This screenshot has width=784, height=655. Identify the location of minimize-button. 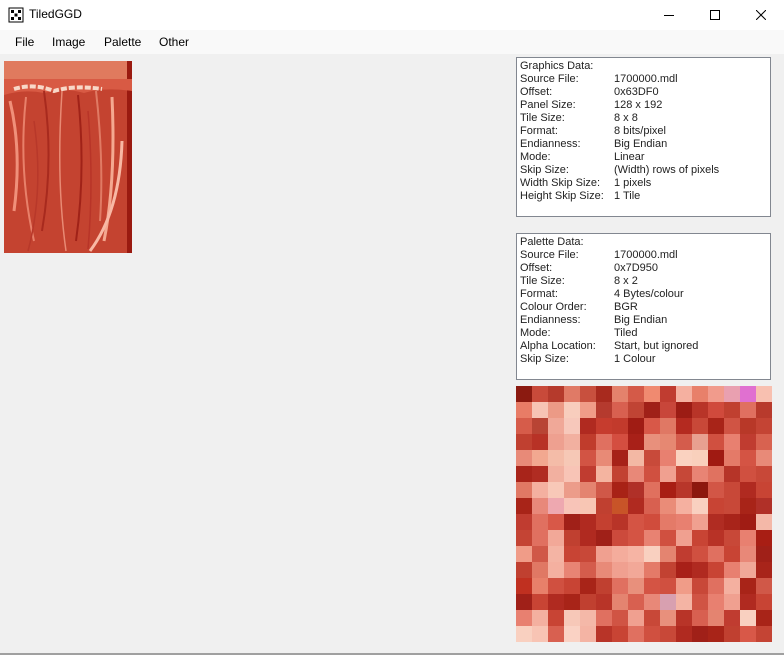
(669, 15).